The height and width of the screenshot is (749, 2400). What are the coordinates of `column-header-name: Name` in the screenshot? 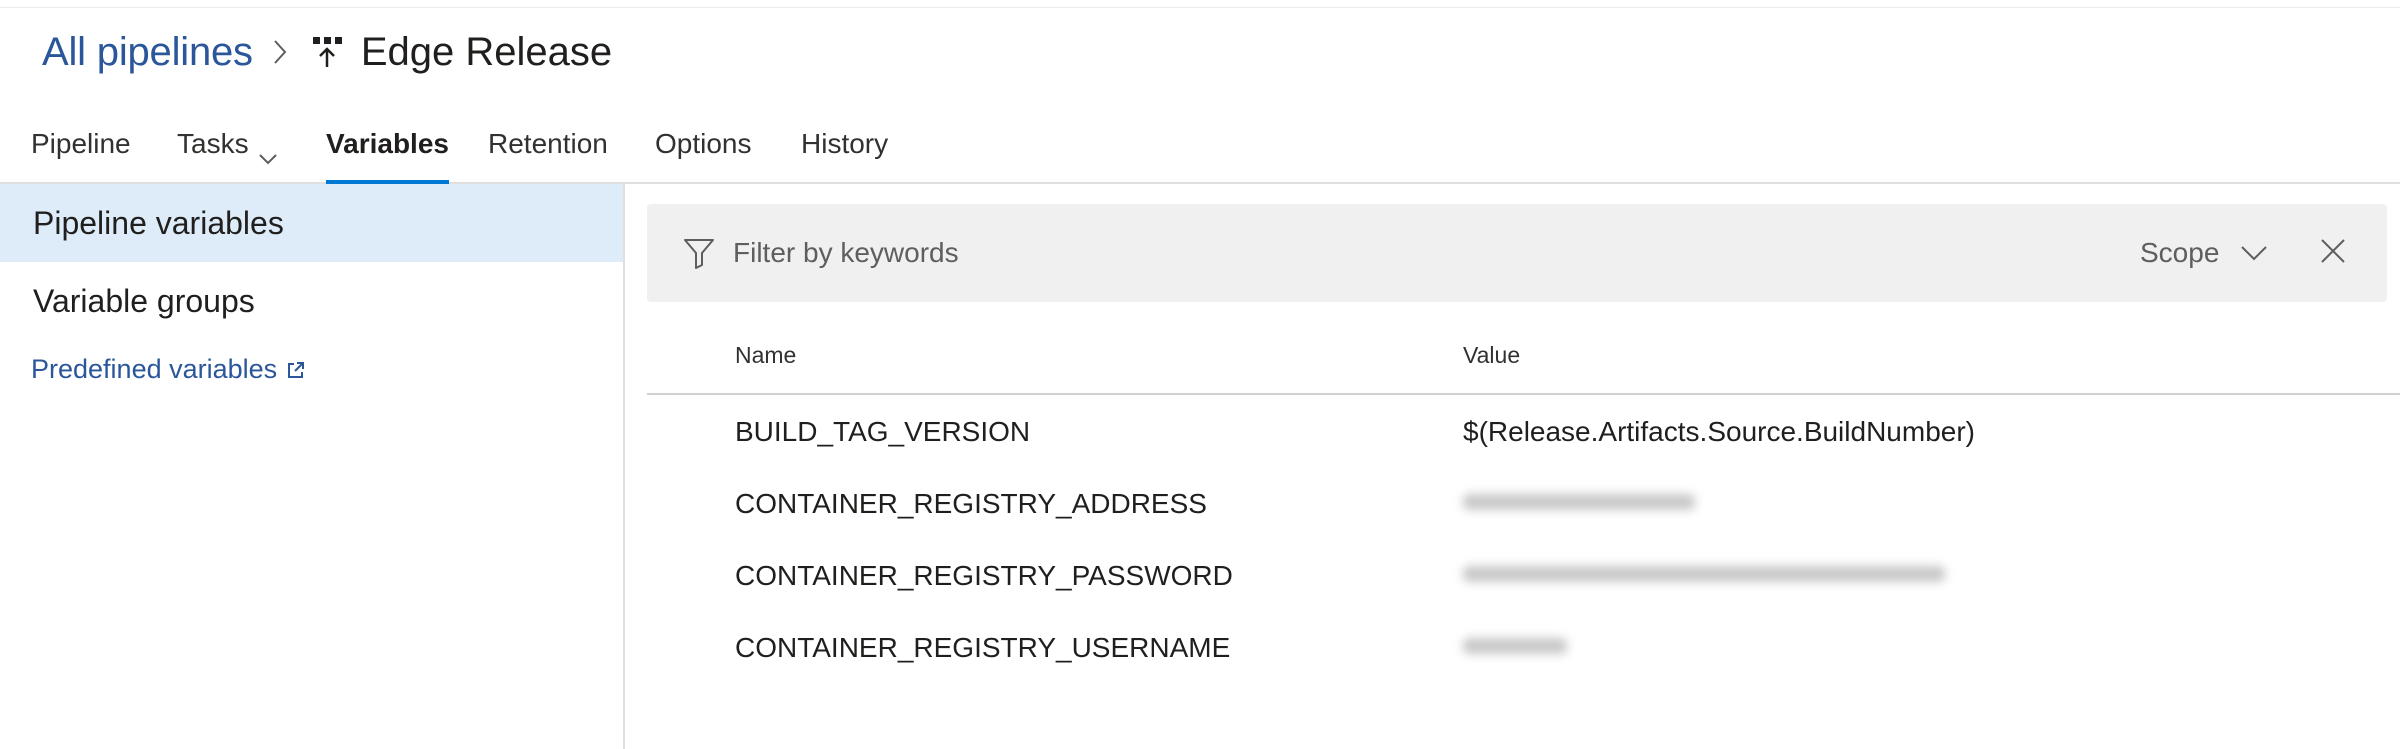 It's located at (765, 355).